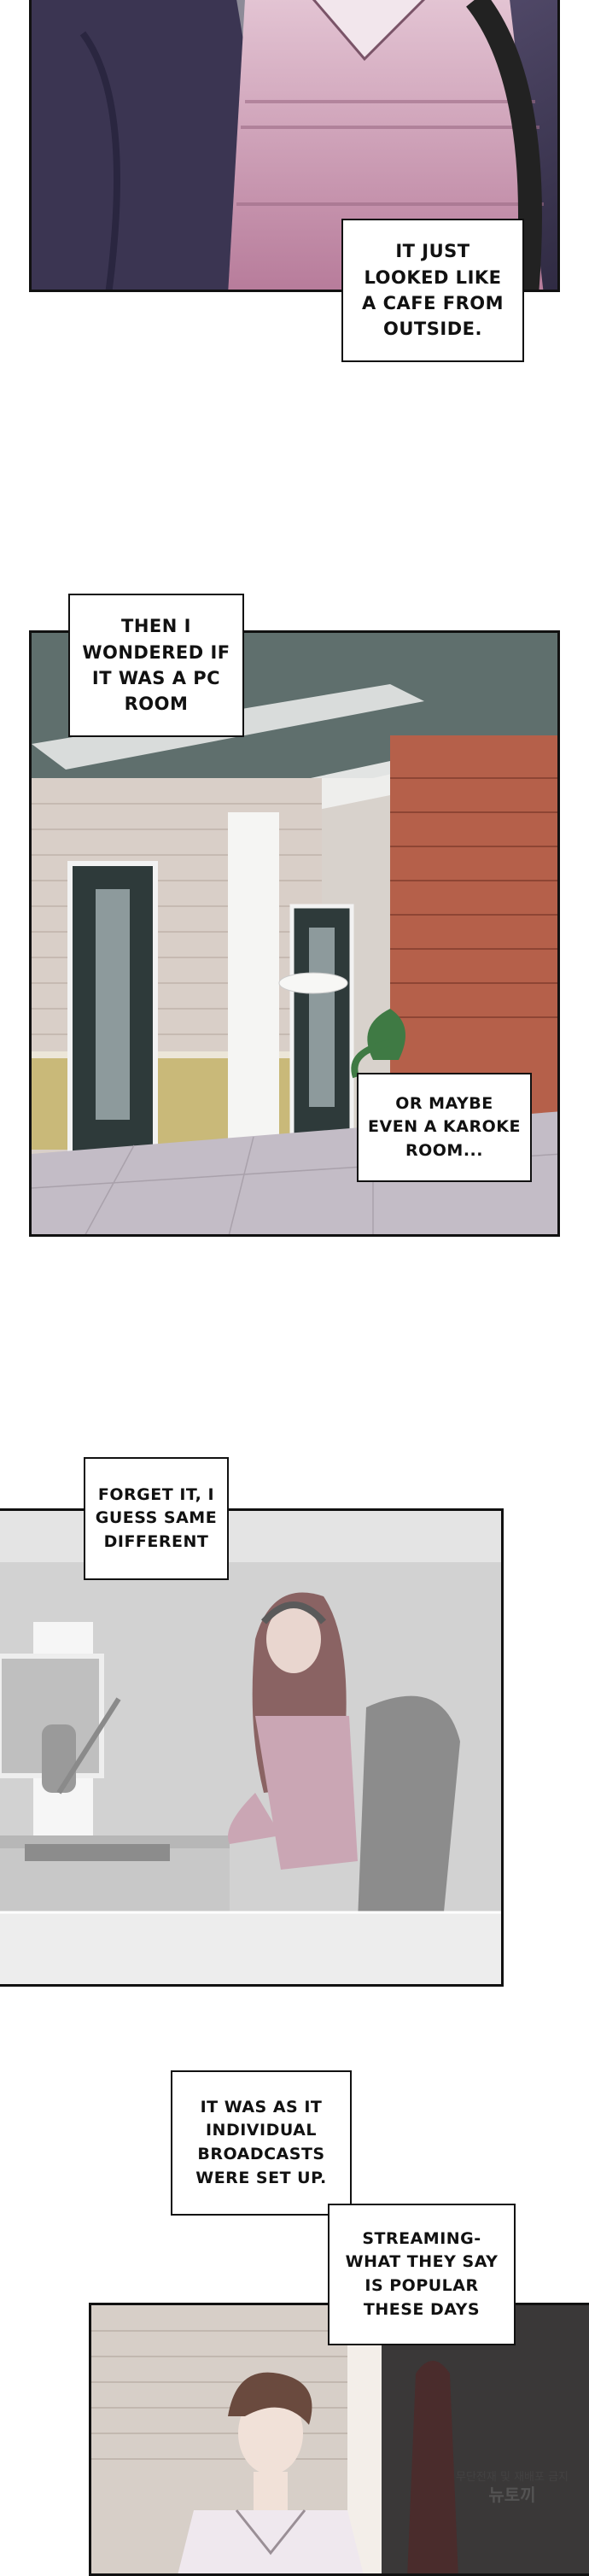 Image resolution: width=589 pixels, height=2576 pixels. I want to click on chair-back, so click(409, 1808).